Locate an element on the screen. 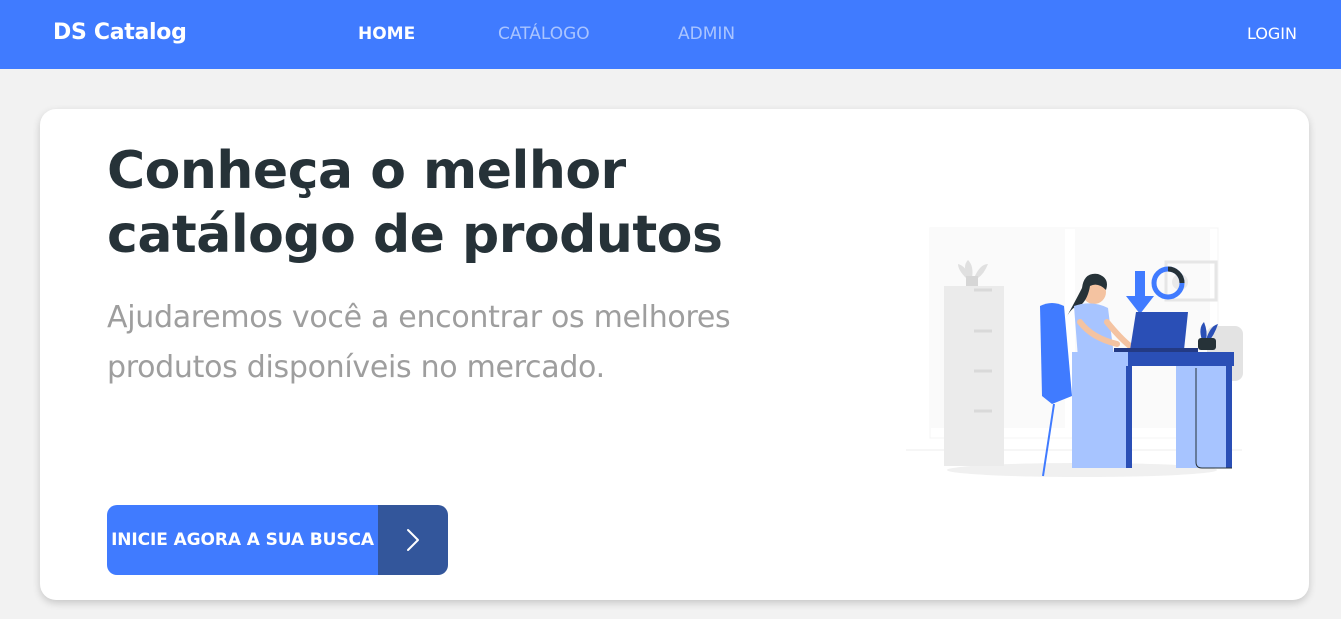 Image resolution: width=1341 pixels, height=619 pixels. nav-link-catalogo: CATÁLOGO is located at coordinates (544, 34).